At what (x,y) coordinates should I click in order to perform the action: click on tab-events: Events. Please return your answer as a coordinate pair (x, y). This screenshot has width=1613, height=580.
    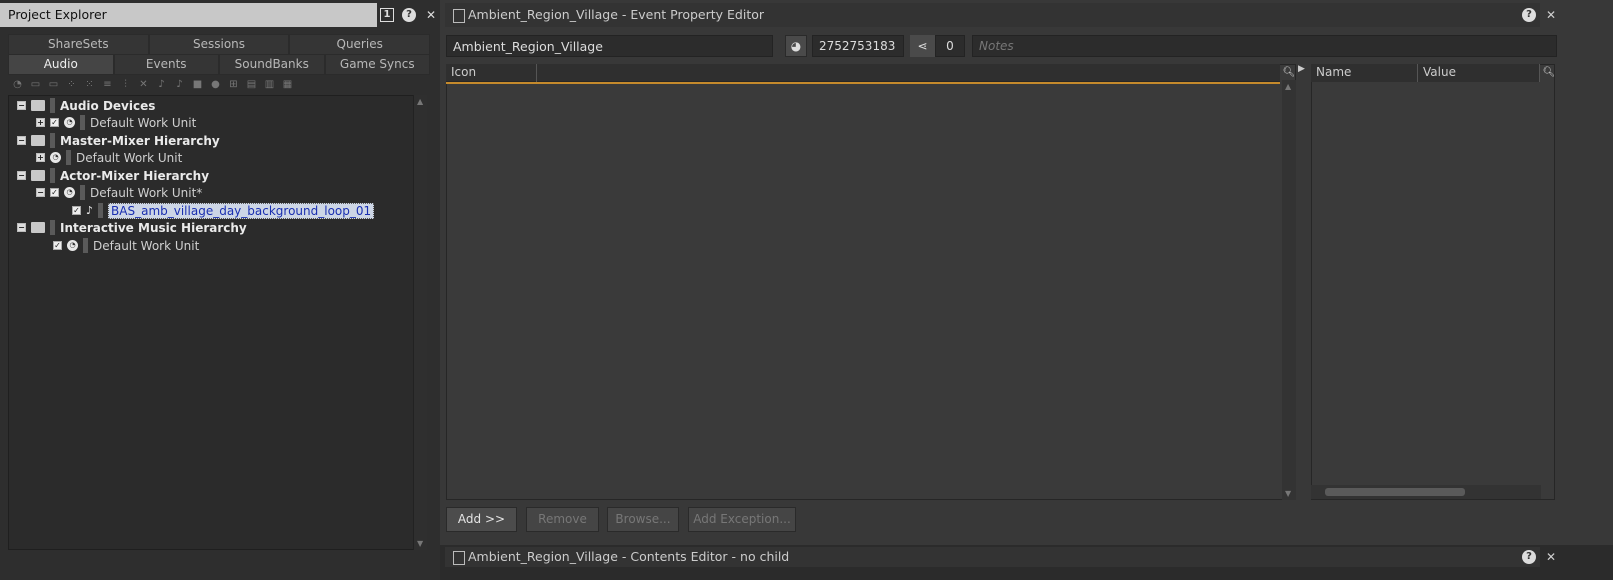
    Looking at the image, I should click on (166, 64).